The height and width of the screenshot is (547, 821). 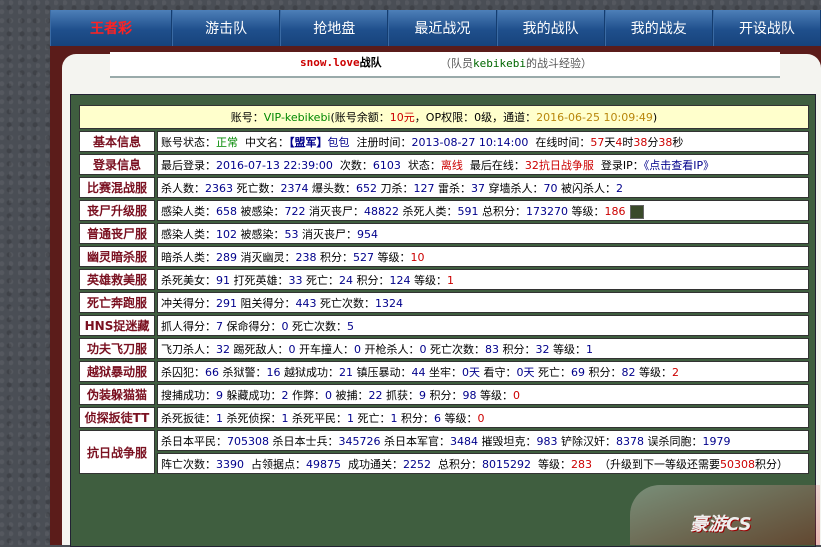 What do you see at coordinates (297, 117) in the screenshot?
I see `account-id: VIP-kebikebi` at bounding box center [297, 117].